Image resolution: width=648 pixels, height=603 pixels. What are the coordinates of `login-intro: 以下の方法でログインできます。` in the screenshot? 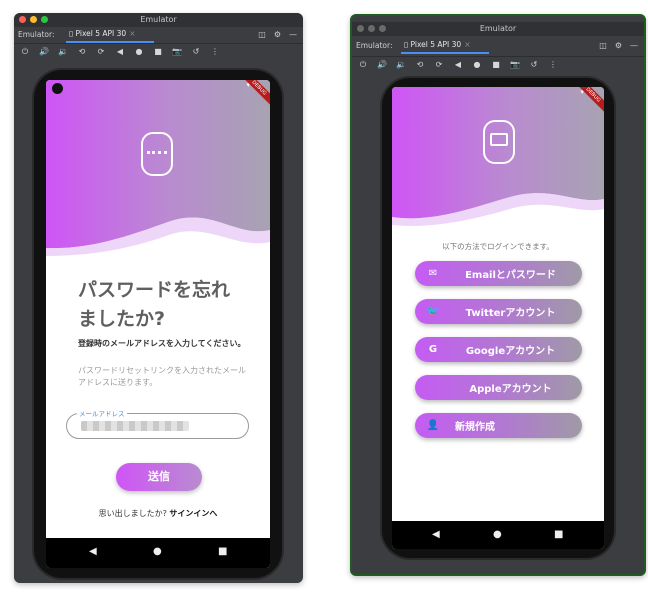 It's located at (498, 246).